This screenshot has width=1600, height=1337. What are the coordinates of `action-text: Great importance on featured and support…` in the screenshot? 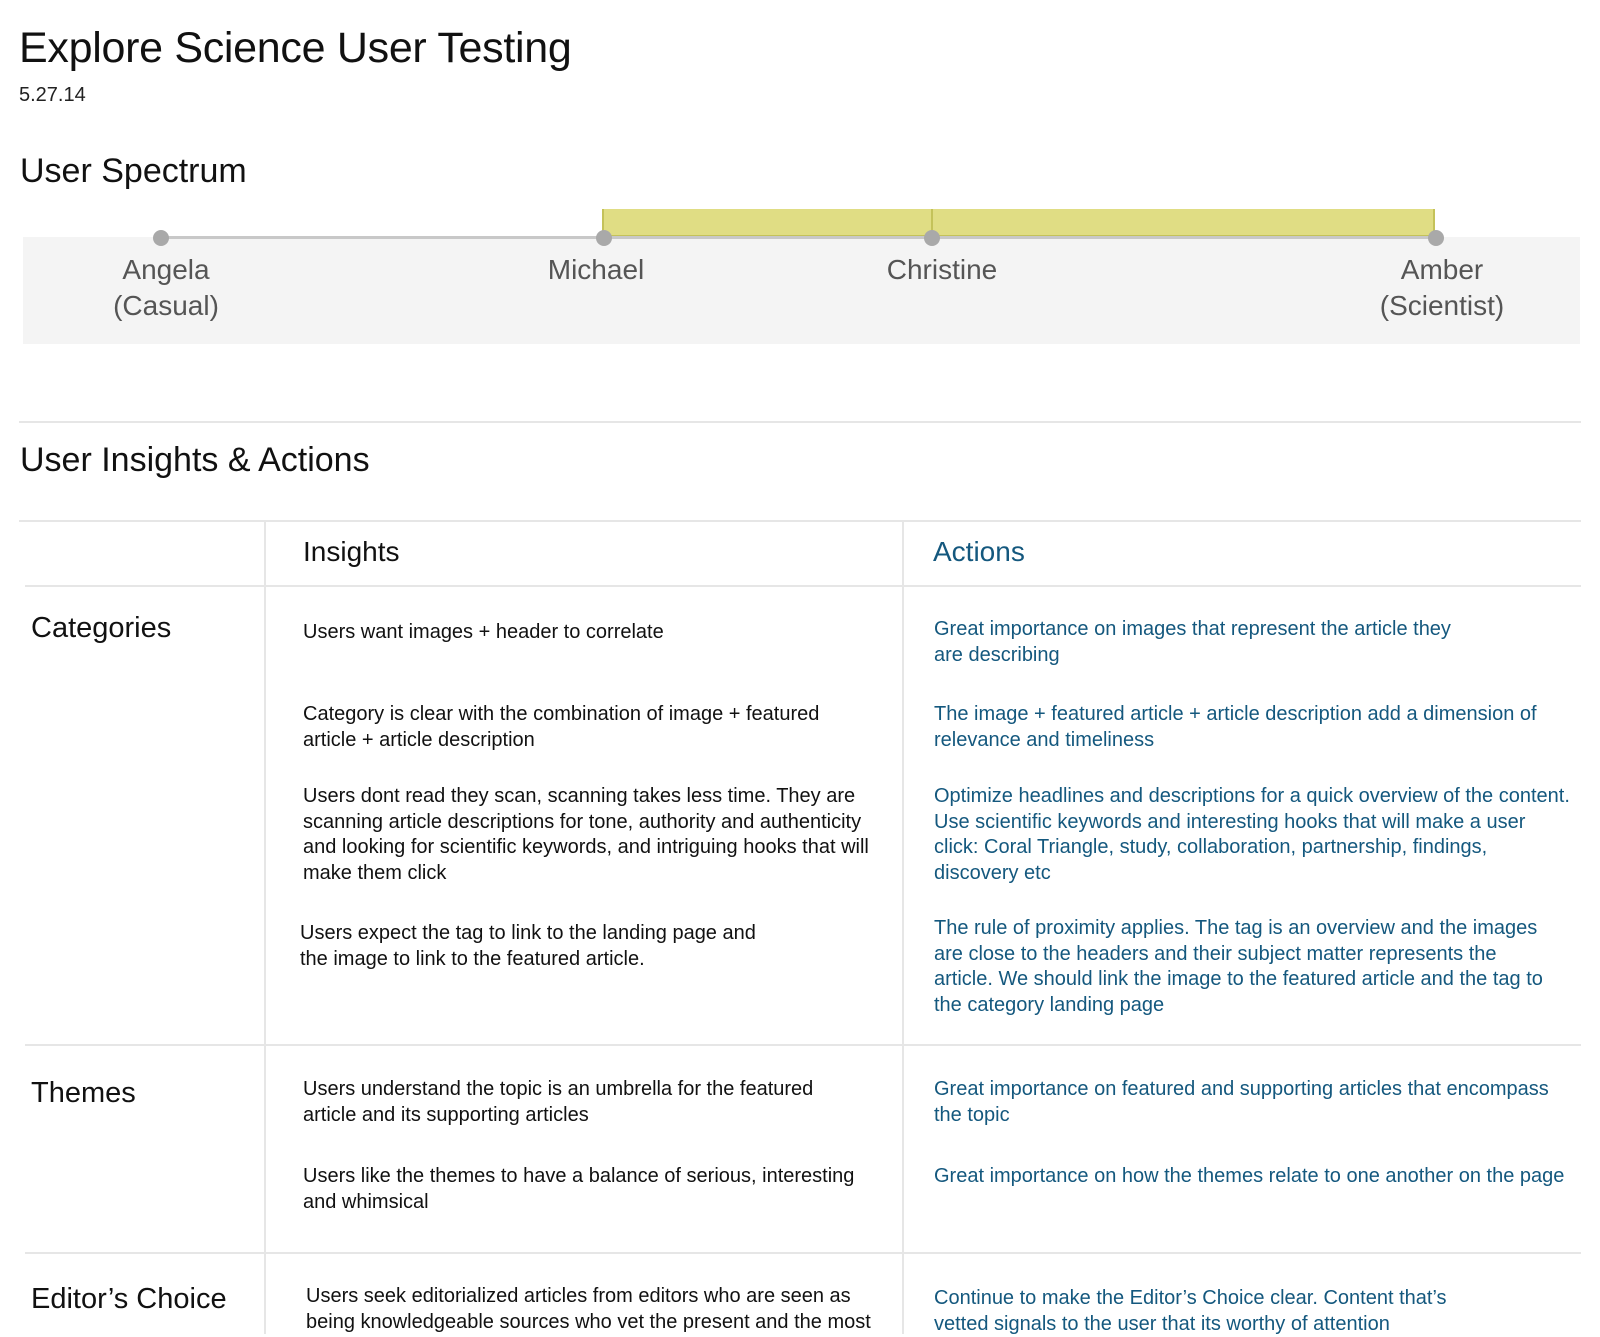 It's located at (1241, 1102).